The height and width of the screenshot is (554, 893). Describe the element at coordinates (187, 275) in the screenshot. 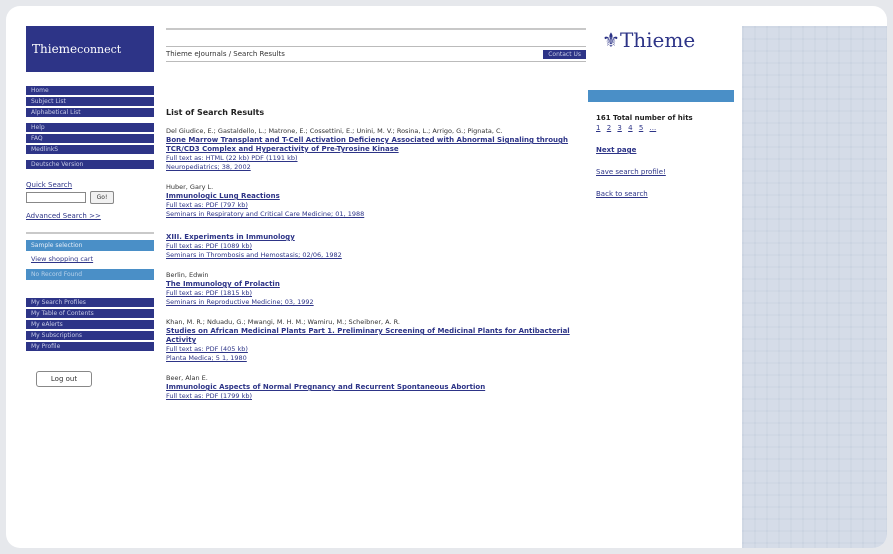

I see `result-authors: Berlin, Edwin` at that location.